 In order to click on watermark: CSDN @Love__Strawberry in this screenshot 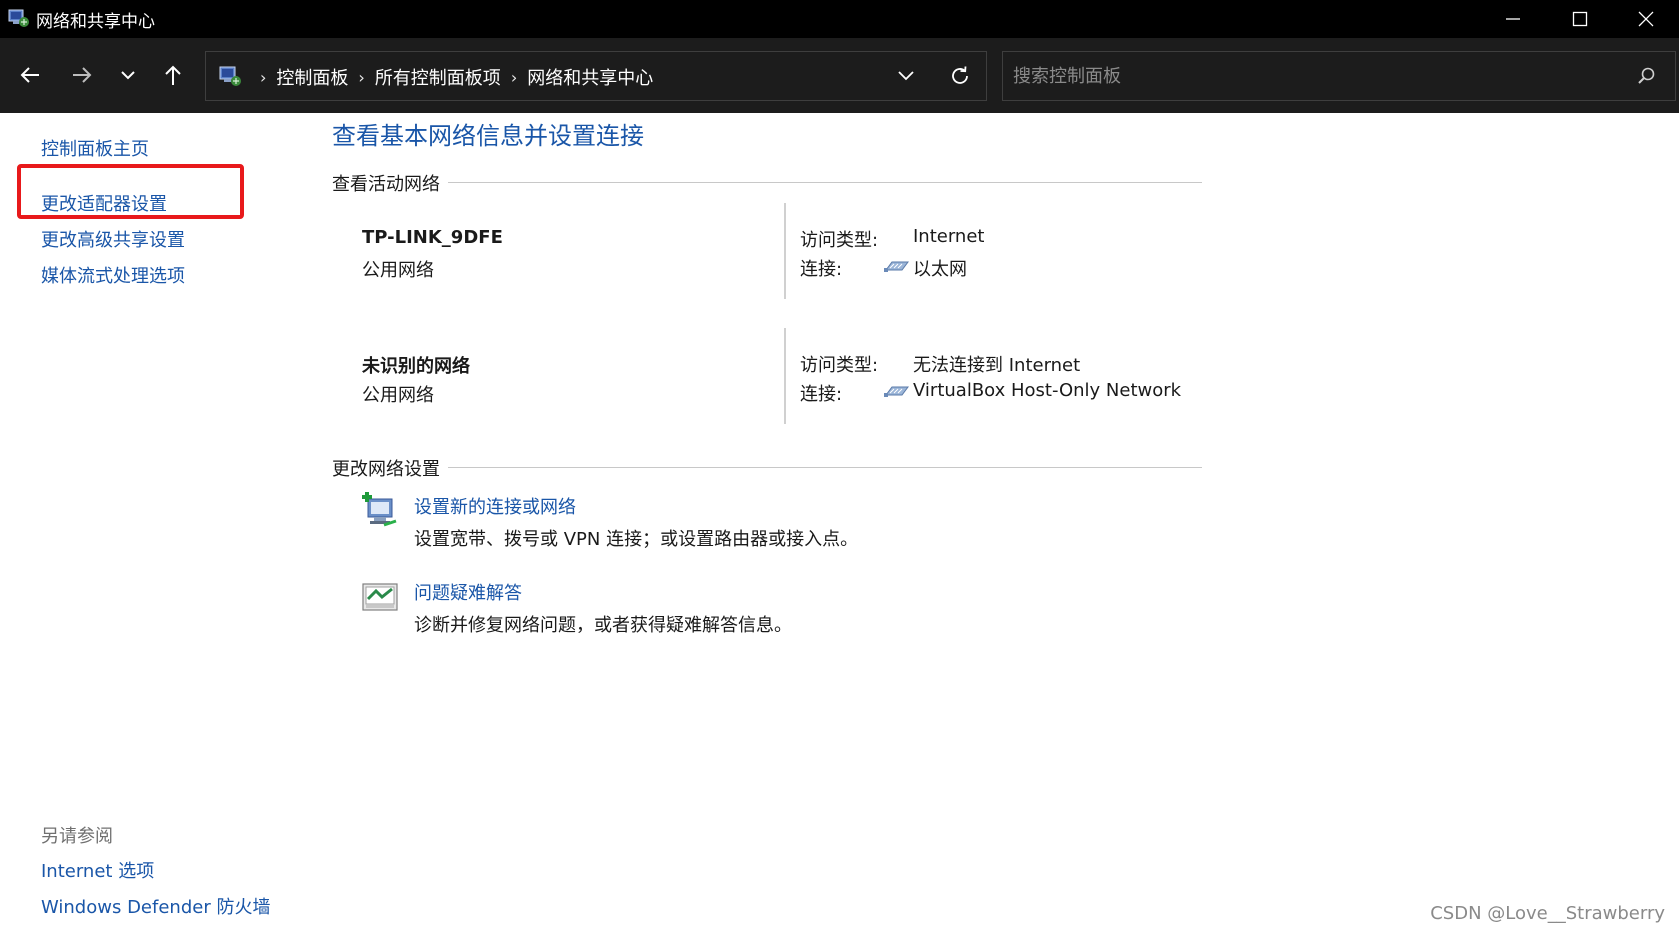, I will do `click(1547, 913)`.